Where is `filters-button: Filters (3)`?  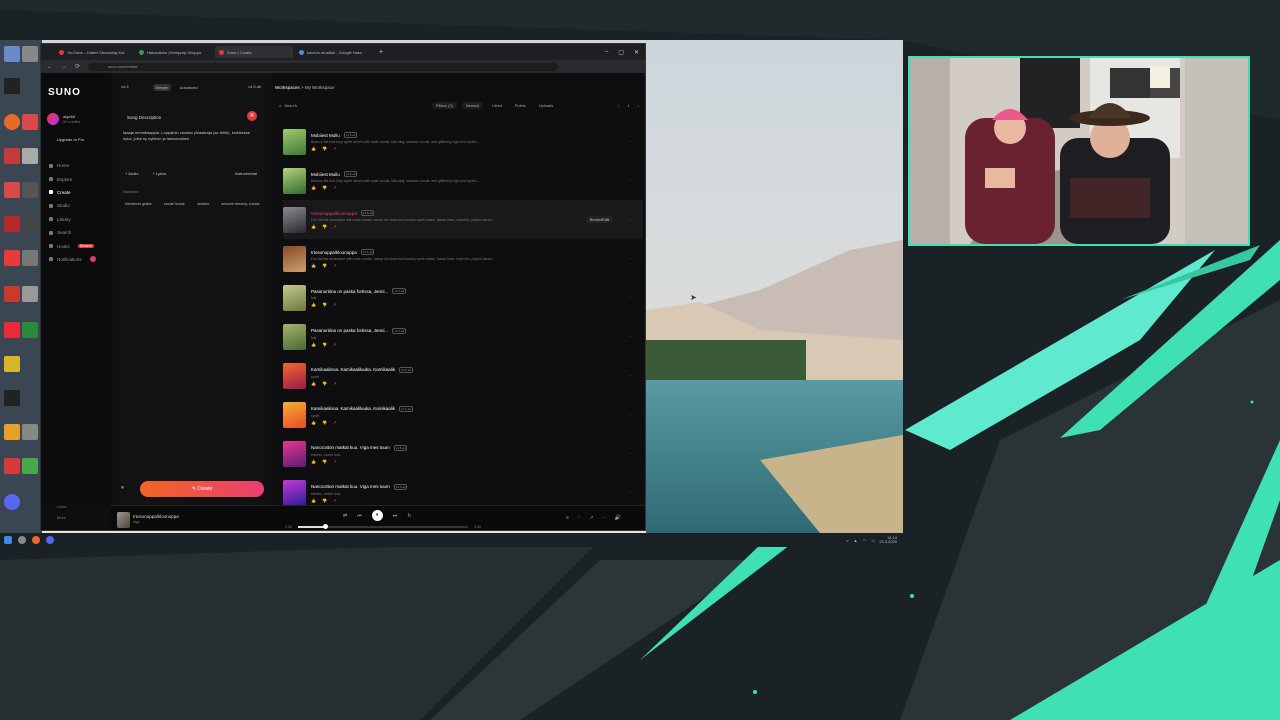 filters-button: Filters (3) is located at coordinates (444, 105).